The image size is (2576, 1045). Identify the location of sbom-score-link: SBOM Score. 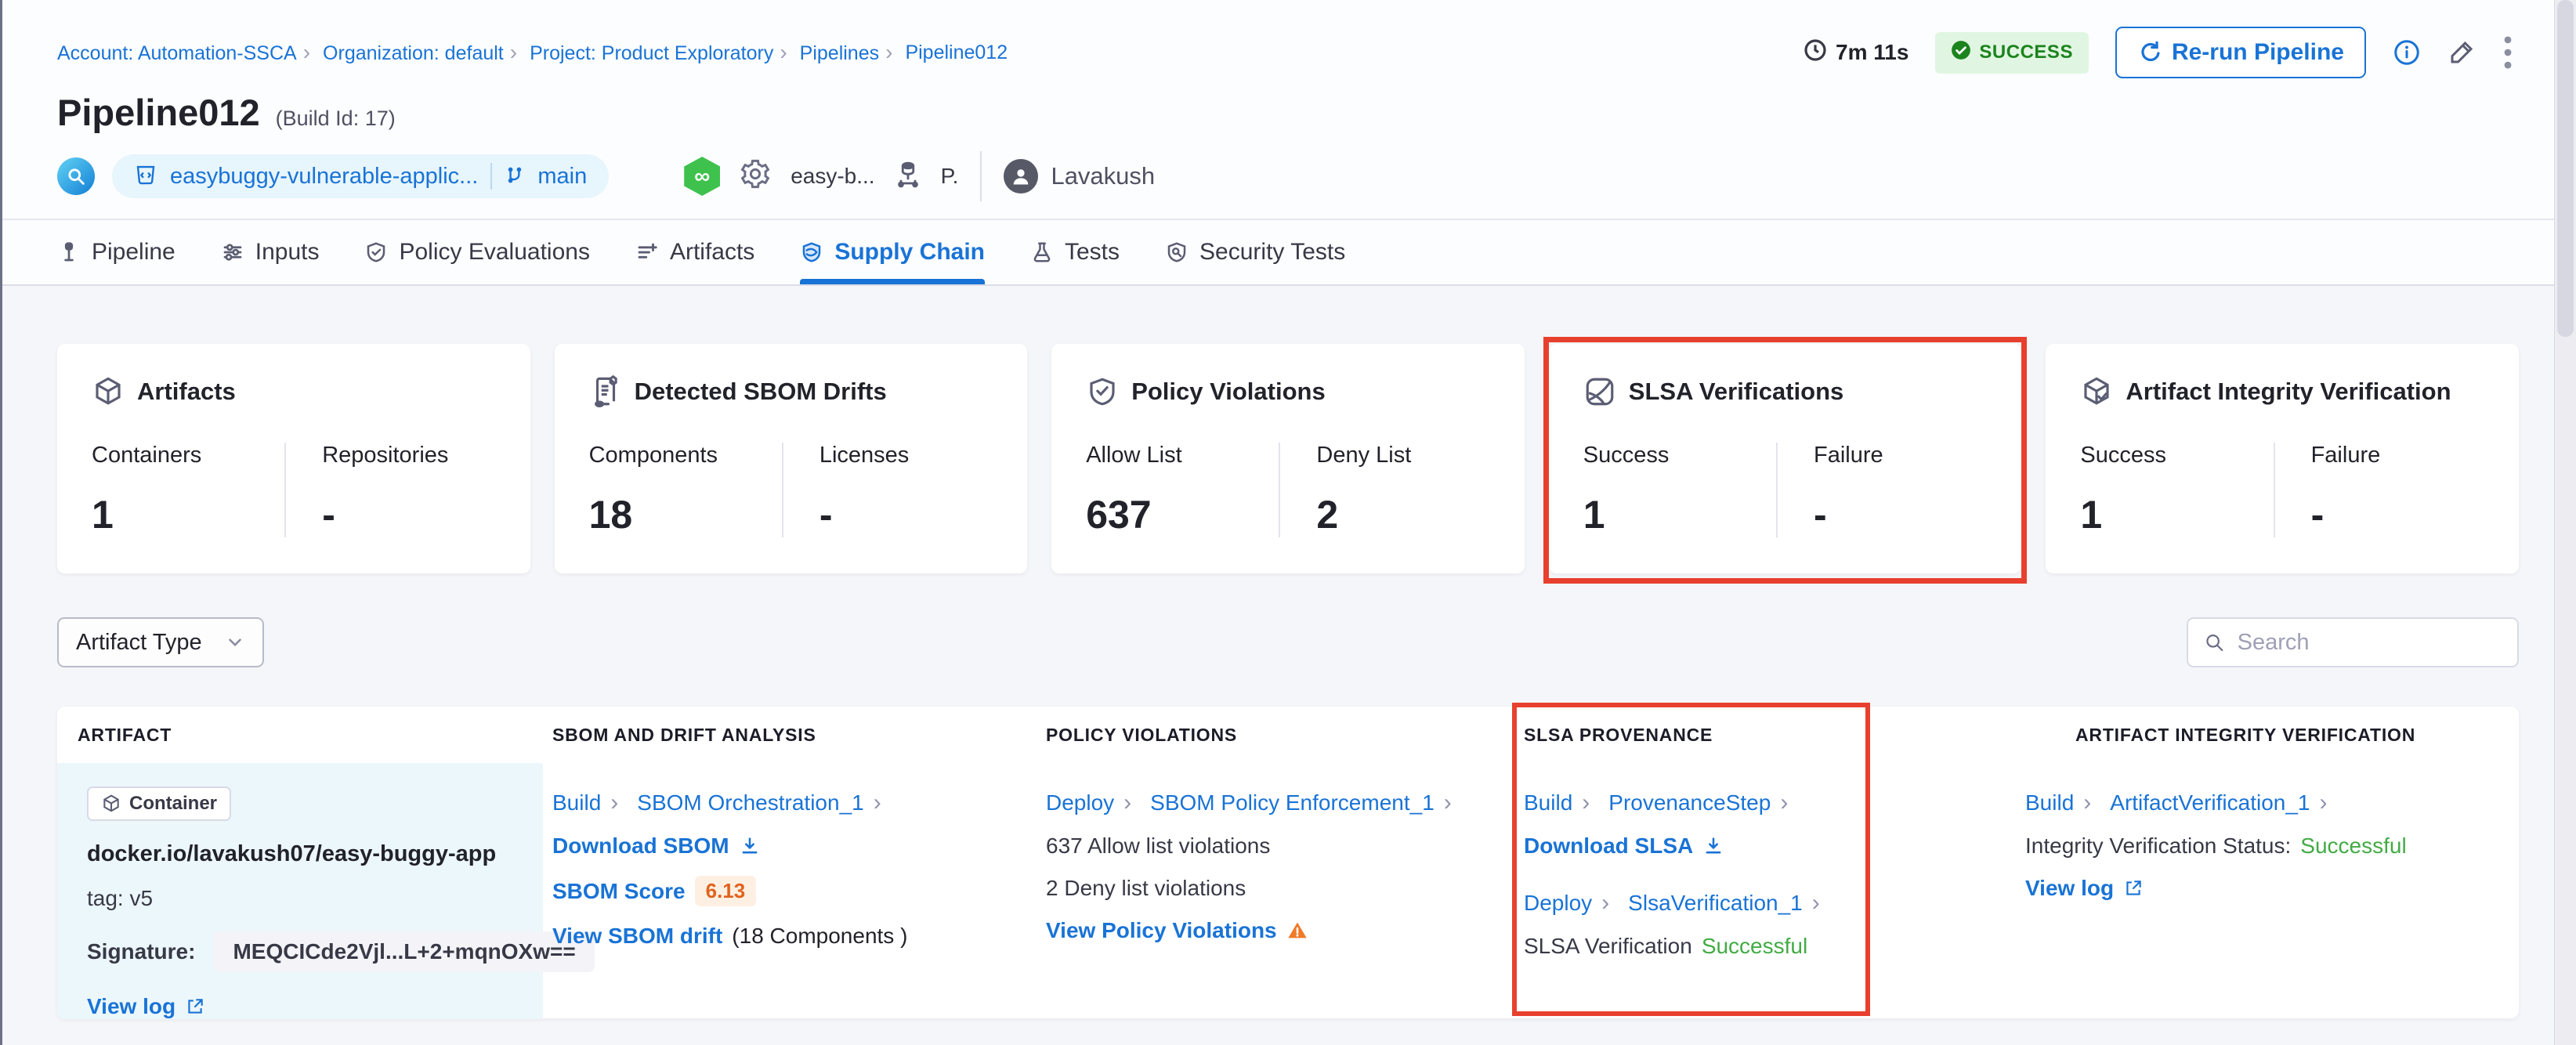
(619, 891).